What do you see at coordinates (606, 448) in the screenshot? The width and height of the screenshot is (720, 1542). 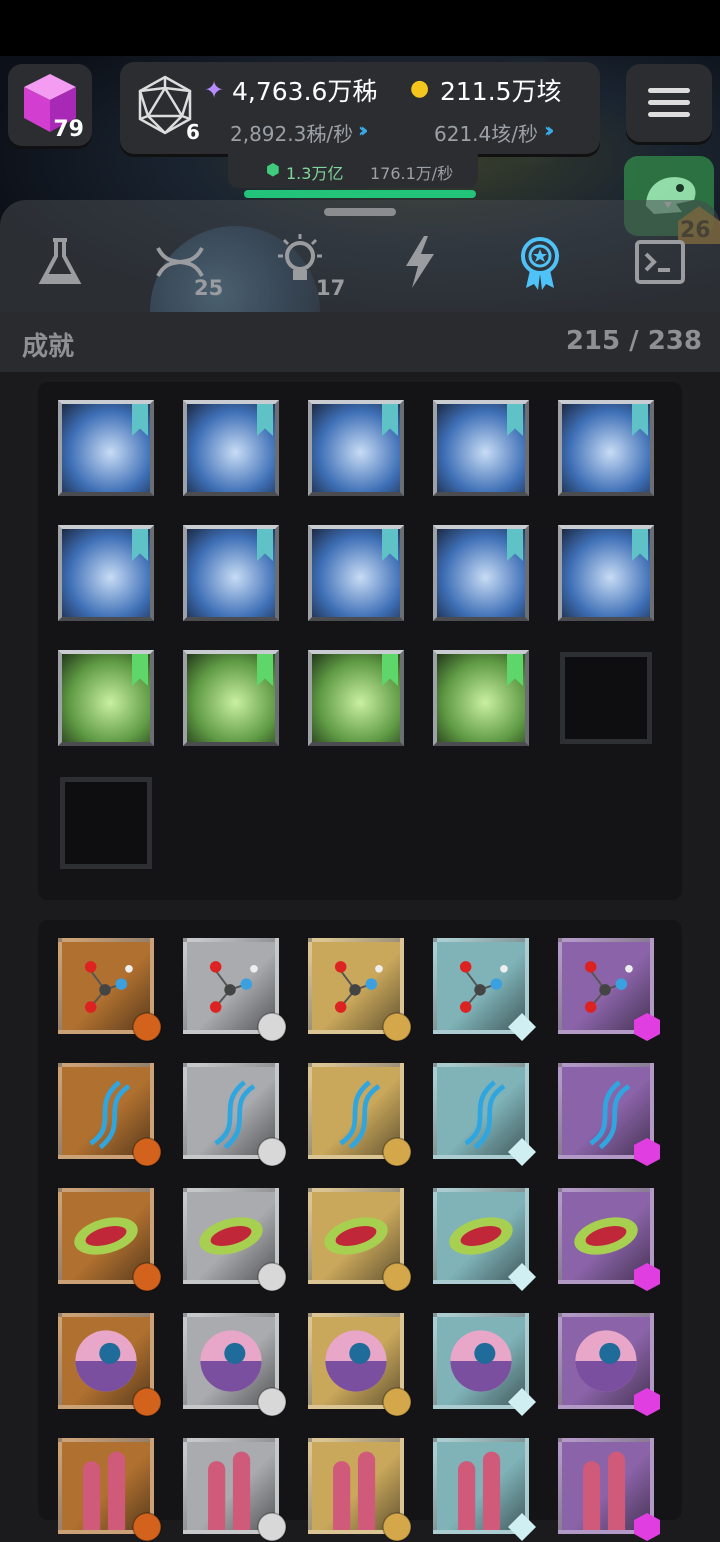 I see `achievement-early-humans` at bounding box center [606, 448].